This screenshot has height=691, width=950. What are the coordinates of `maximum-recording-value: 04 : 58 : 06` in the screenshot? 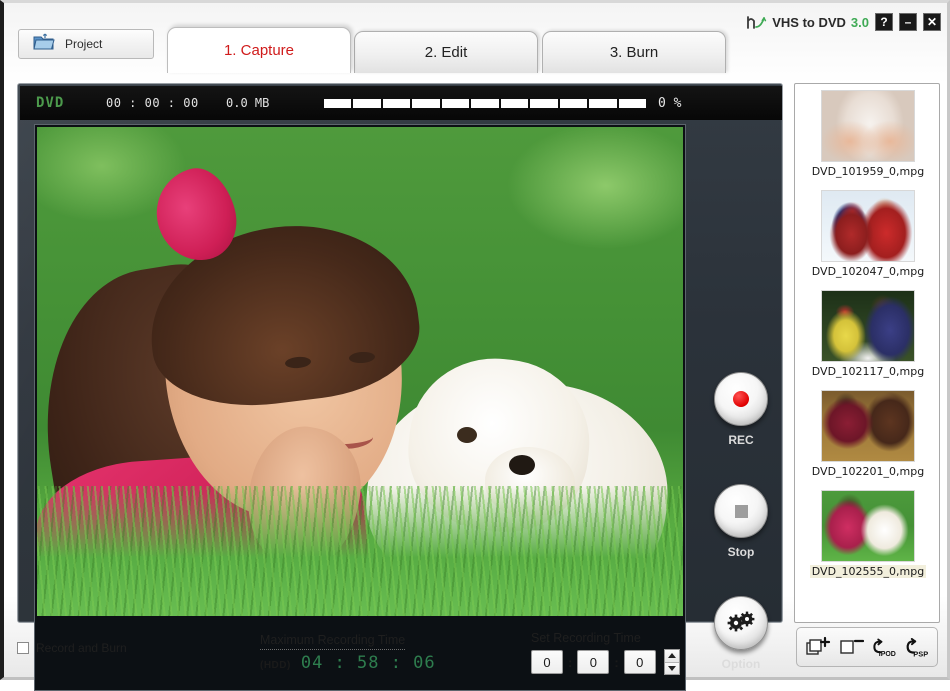 It's located at (368, 663).